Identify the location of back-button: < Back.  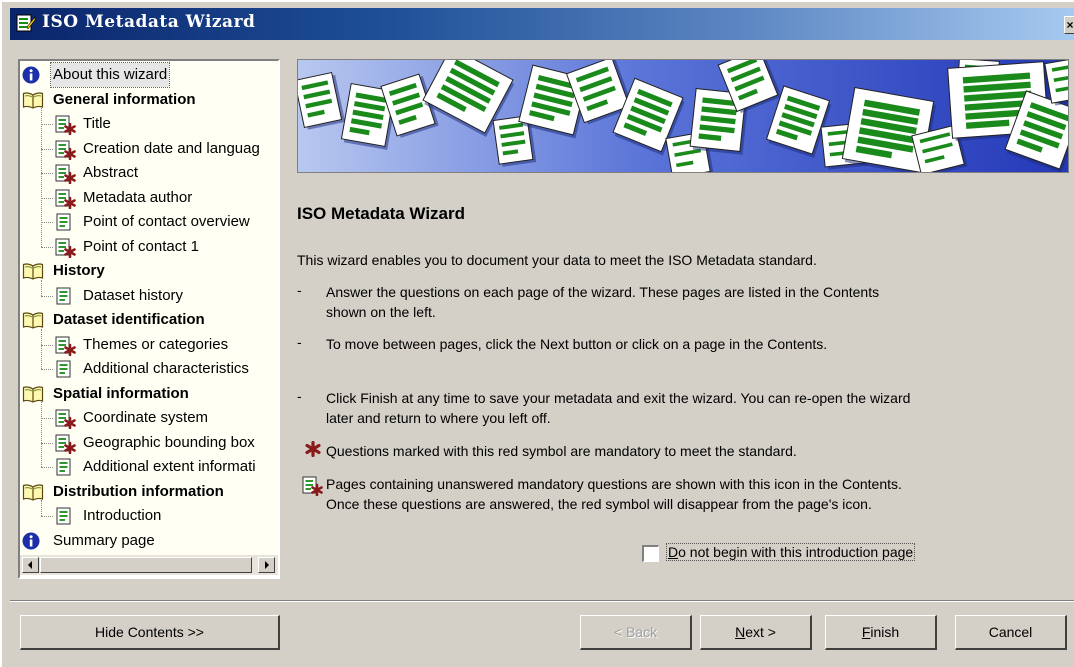
(636, 632).